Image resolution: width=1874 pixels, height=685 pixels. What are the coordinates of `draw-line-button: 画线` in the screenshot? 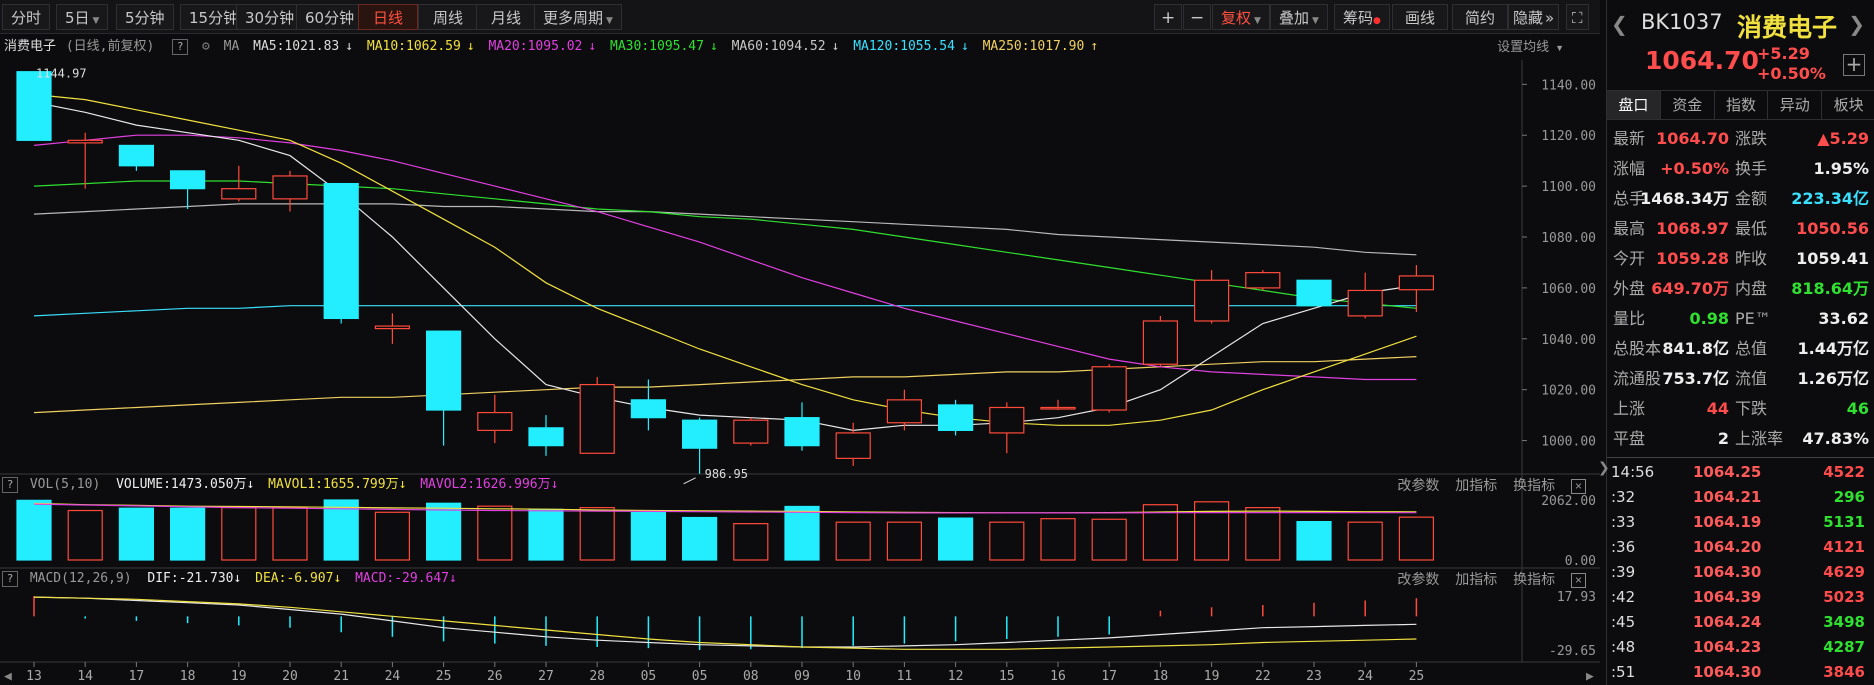 It's located at (1420, 17).